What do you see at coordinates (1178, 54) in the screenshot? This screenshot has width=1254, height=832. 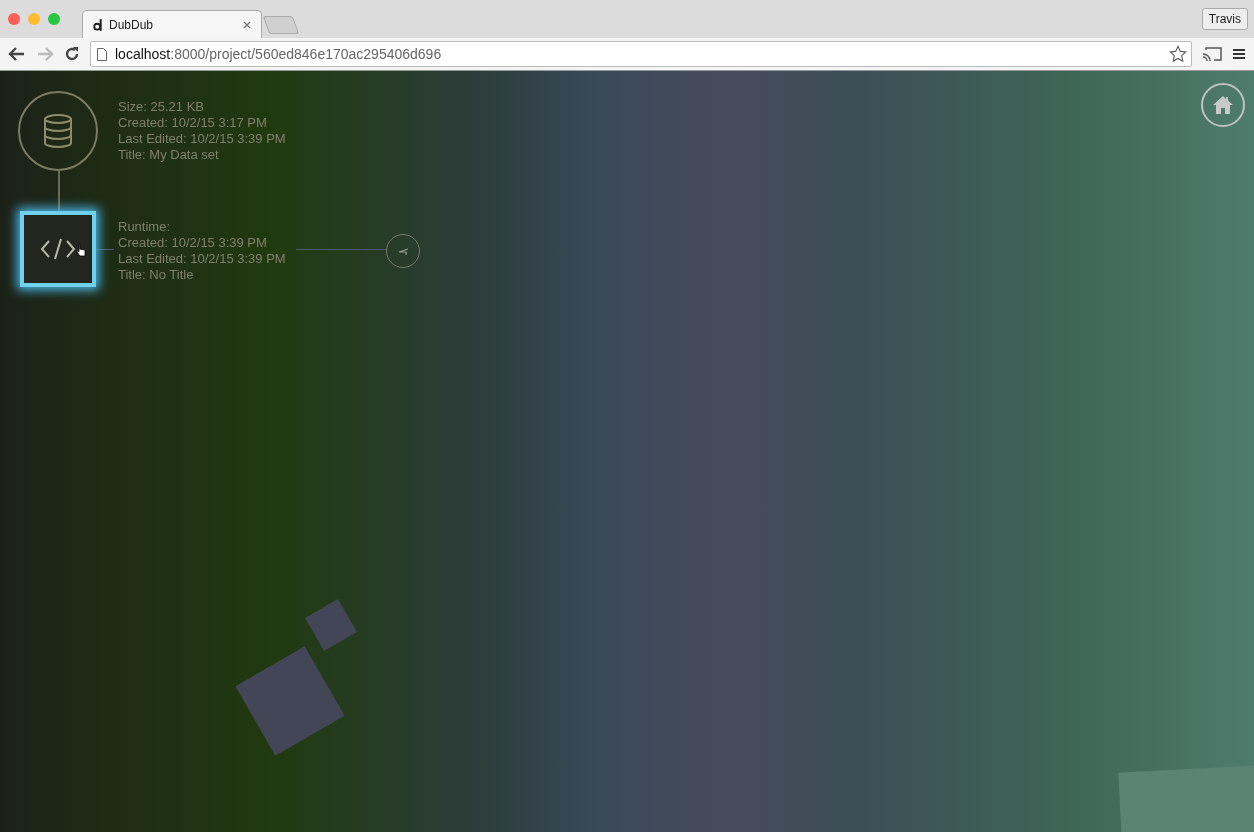 I see `star-icon` at bounding box center [1178, 54].